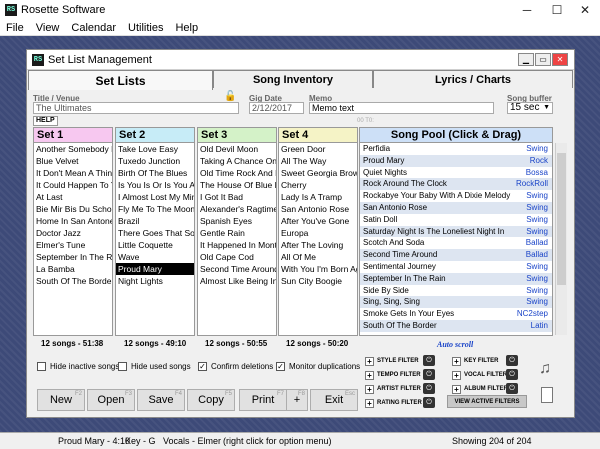 The image size is (600, 449). Describe the element at coordinates (155, 197) in the screenshot. I see `set-song-item: I Almost Lost My Mind` at that location.